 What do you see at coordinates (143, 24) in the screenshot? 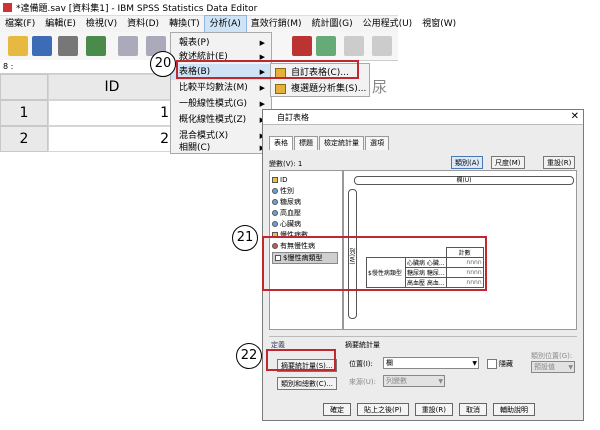
I see `menu-data: 資料(D)` at bounding box center [143, 24].